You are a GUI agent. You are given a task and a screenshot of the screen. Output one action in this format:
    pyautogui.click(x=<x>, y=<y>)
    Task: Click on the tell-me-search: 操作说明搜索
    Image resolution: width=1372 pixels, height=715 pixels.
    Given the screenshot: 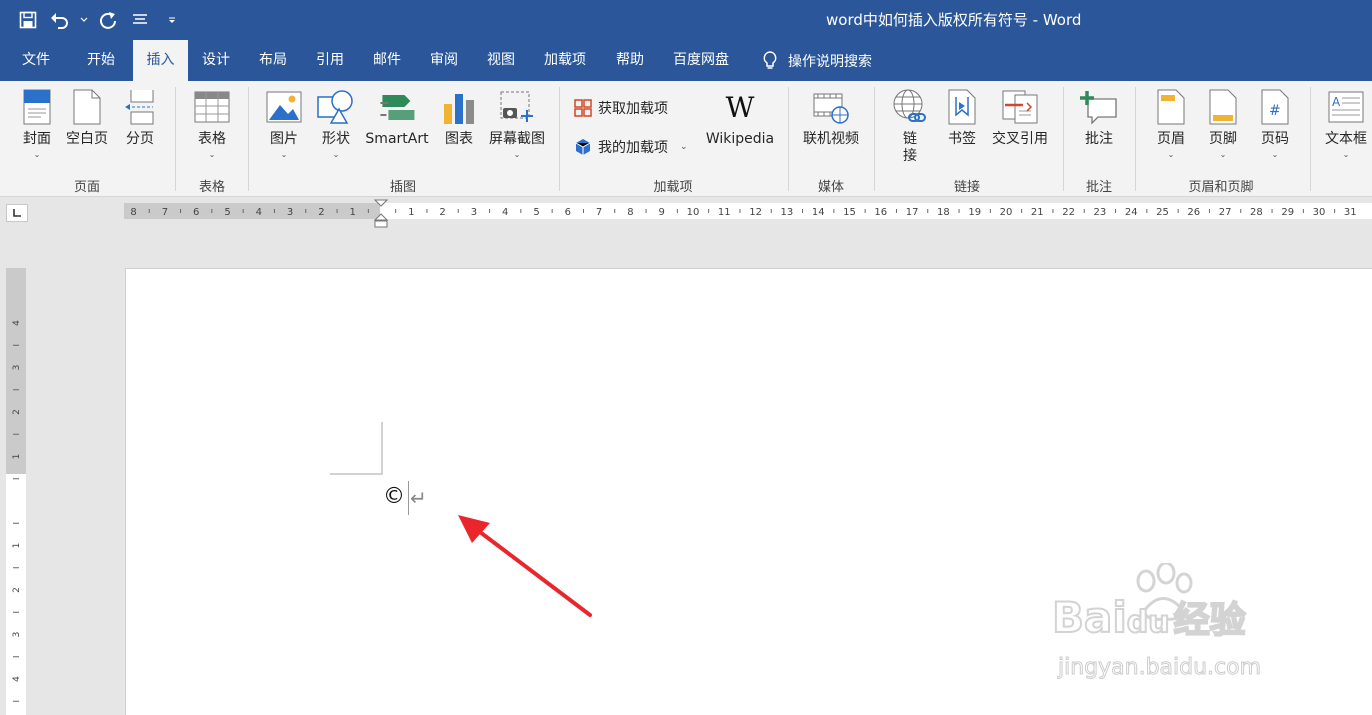 What is the action you would take?
    pyautogui.click(x=817, y=60)
    